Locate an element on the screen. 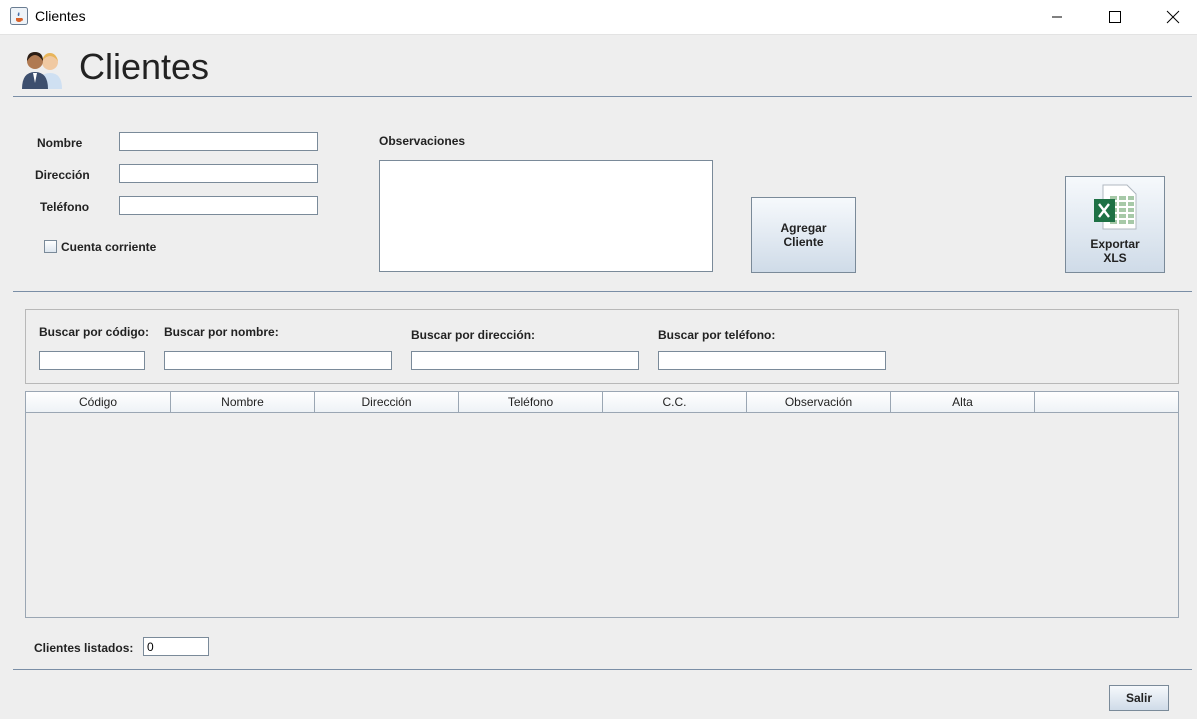  salir-button: Salir is located at coordinates (1139, 698).